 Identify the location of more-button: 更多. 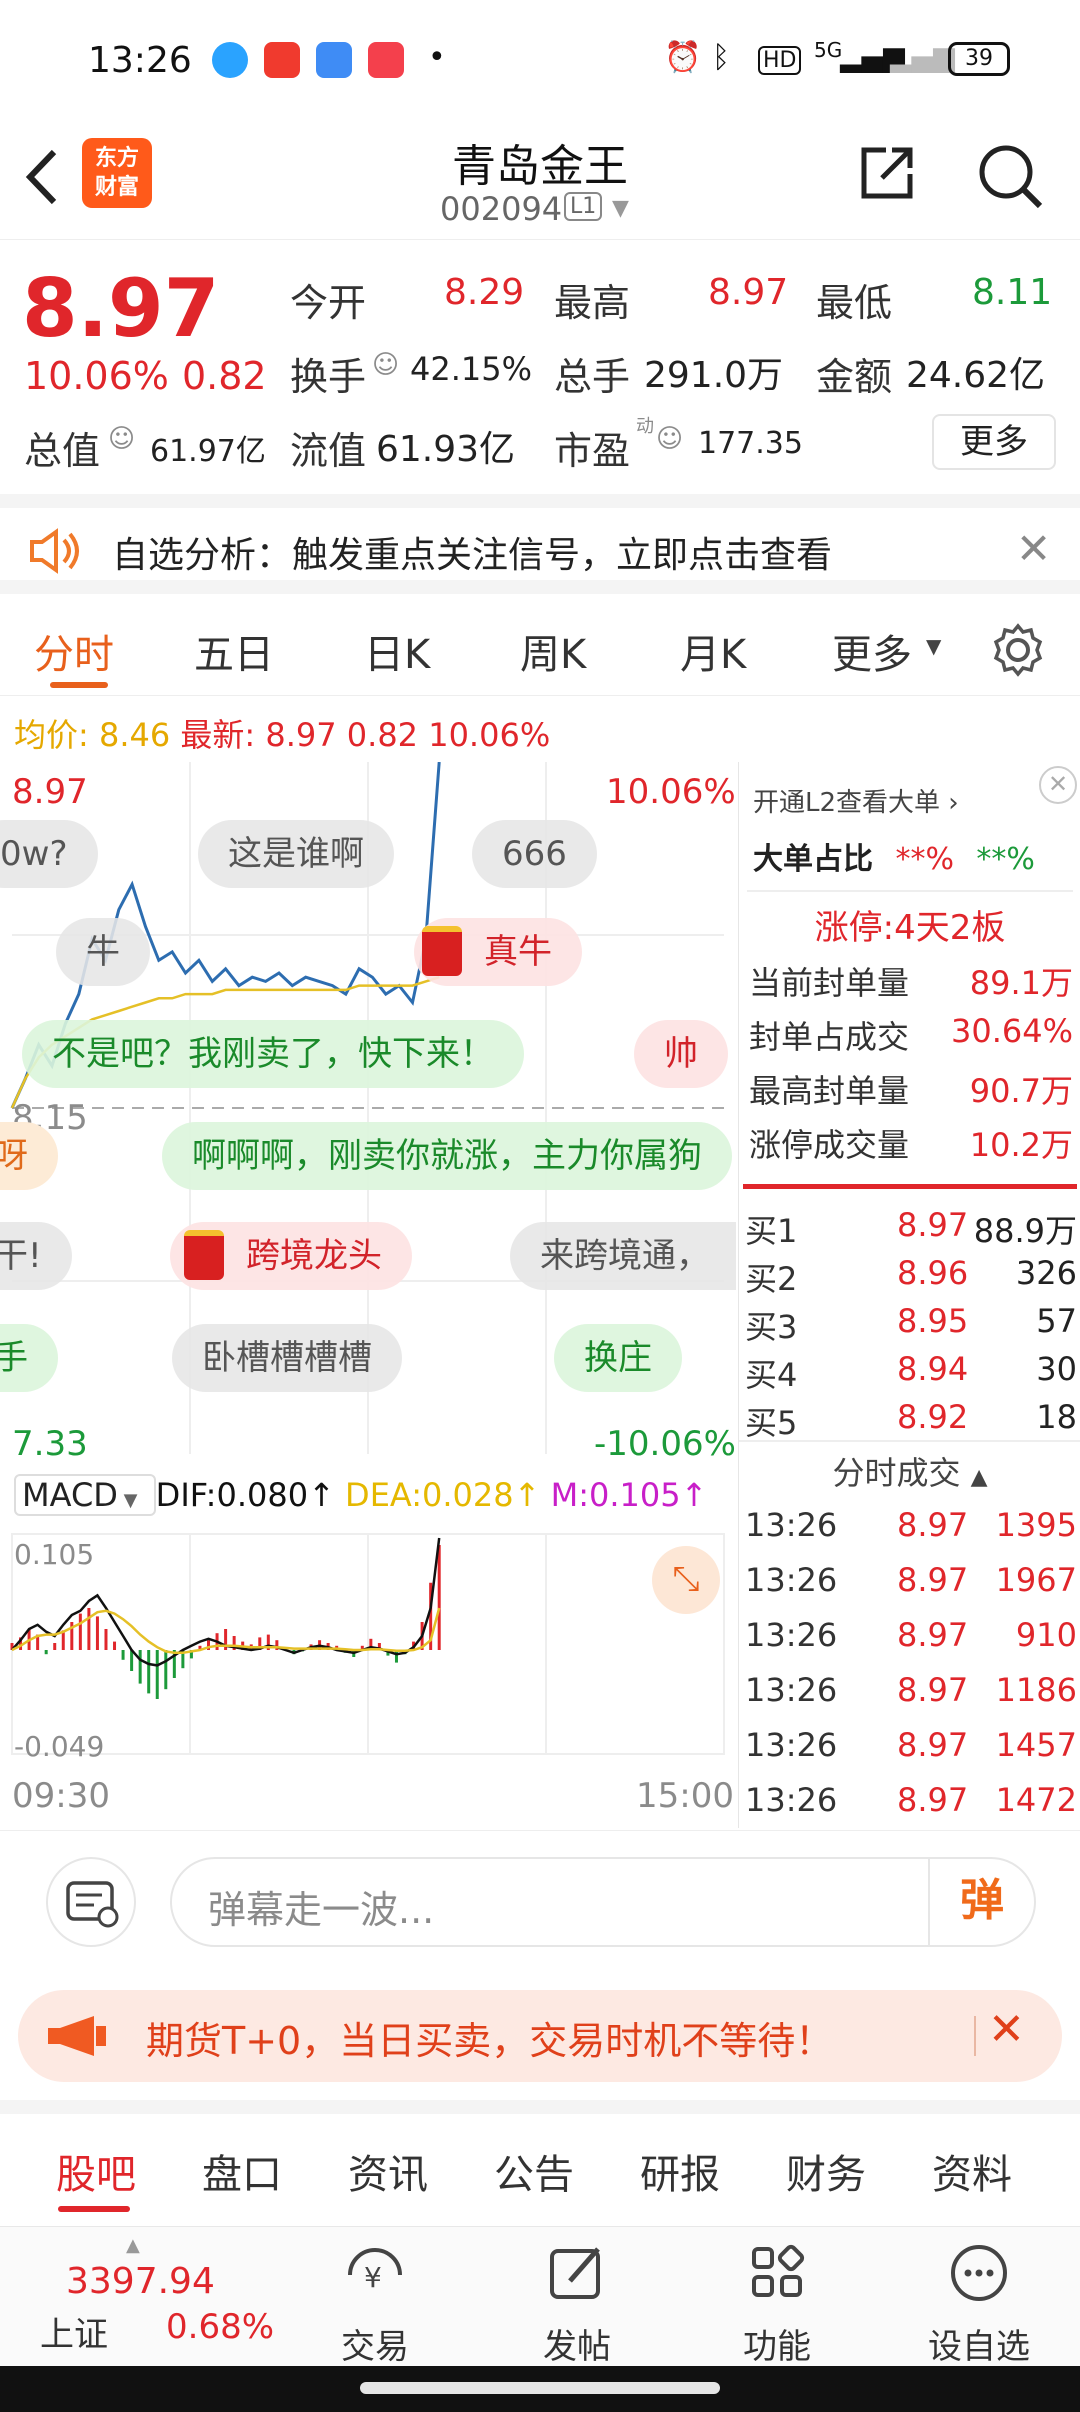
(994, 442).